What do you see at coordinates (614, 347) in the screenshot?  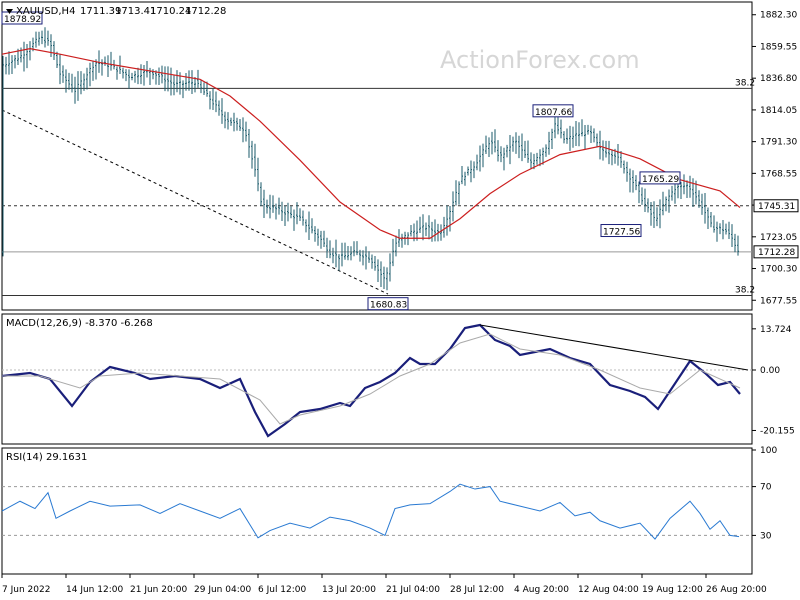 I see `macd-trendline` at bounding box center [614, 347].